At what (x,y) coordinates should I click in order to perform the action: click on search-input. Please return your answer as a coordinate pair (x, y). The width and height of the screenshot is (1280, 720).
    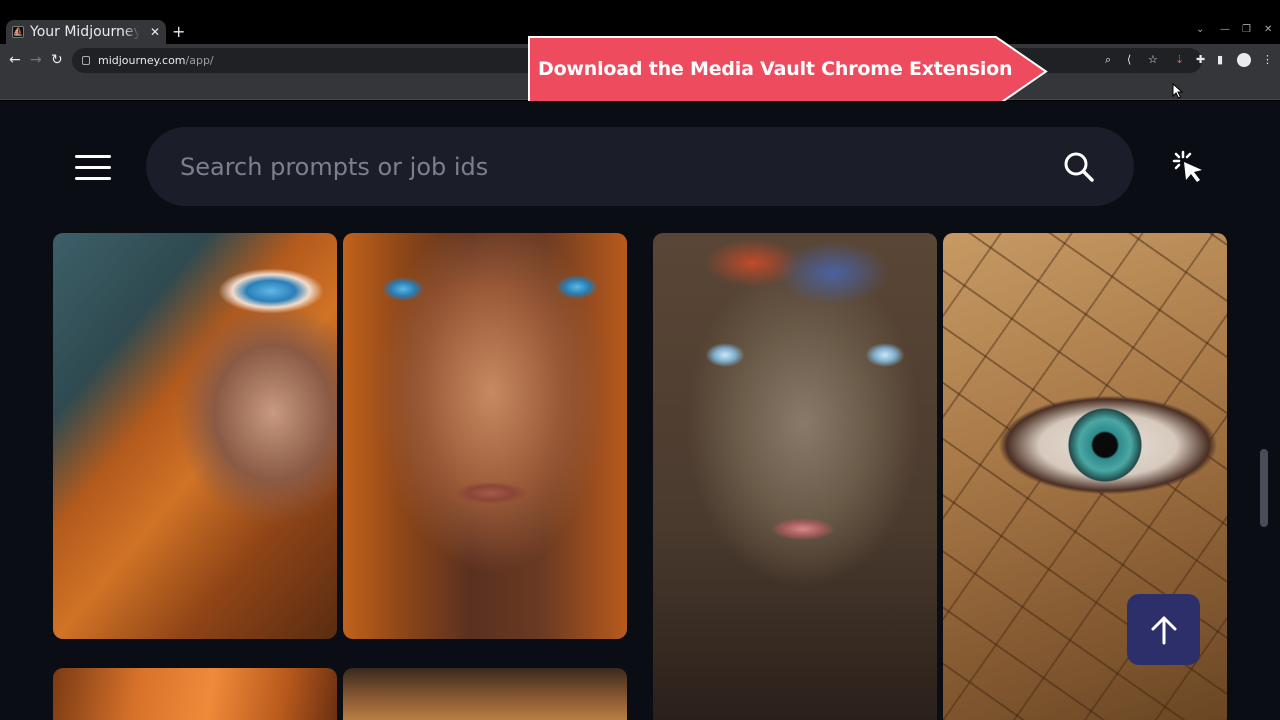
    Looking at the image, I should click on (610, 166).